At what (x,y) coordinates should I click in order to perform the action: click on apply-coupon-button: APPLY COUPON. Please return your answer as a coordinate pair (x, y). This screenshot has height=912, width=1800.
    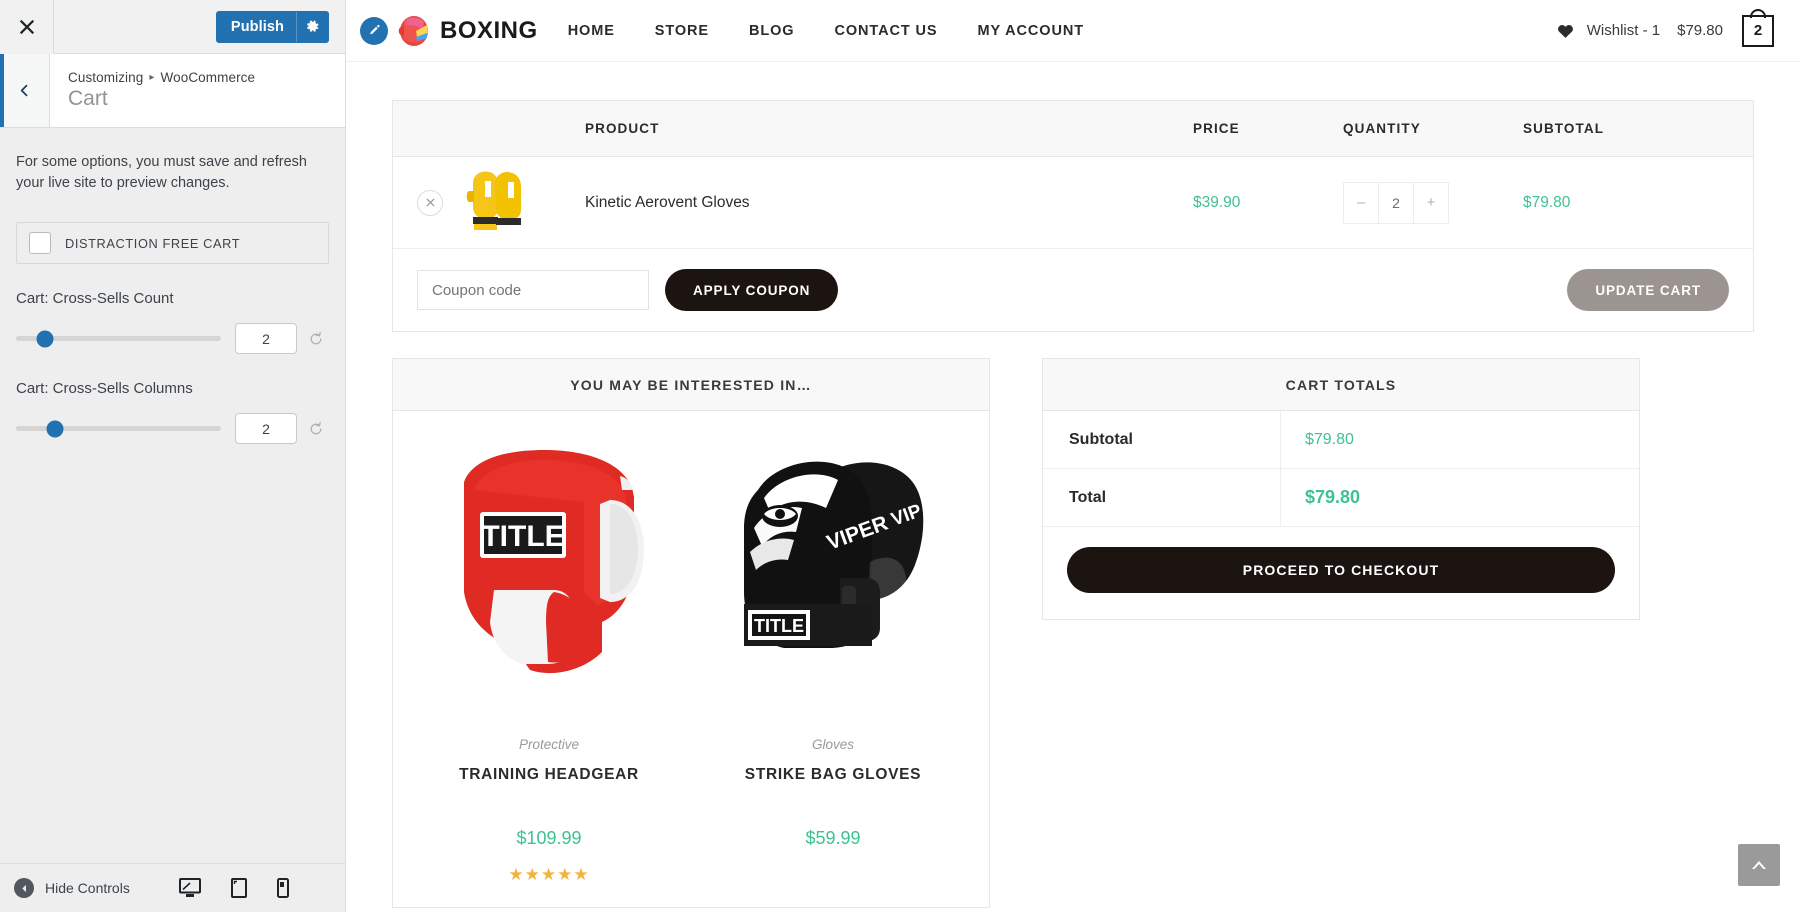
    Looking at the image, I should click on (752, 290).